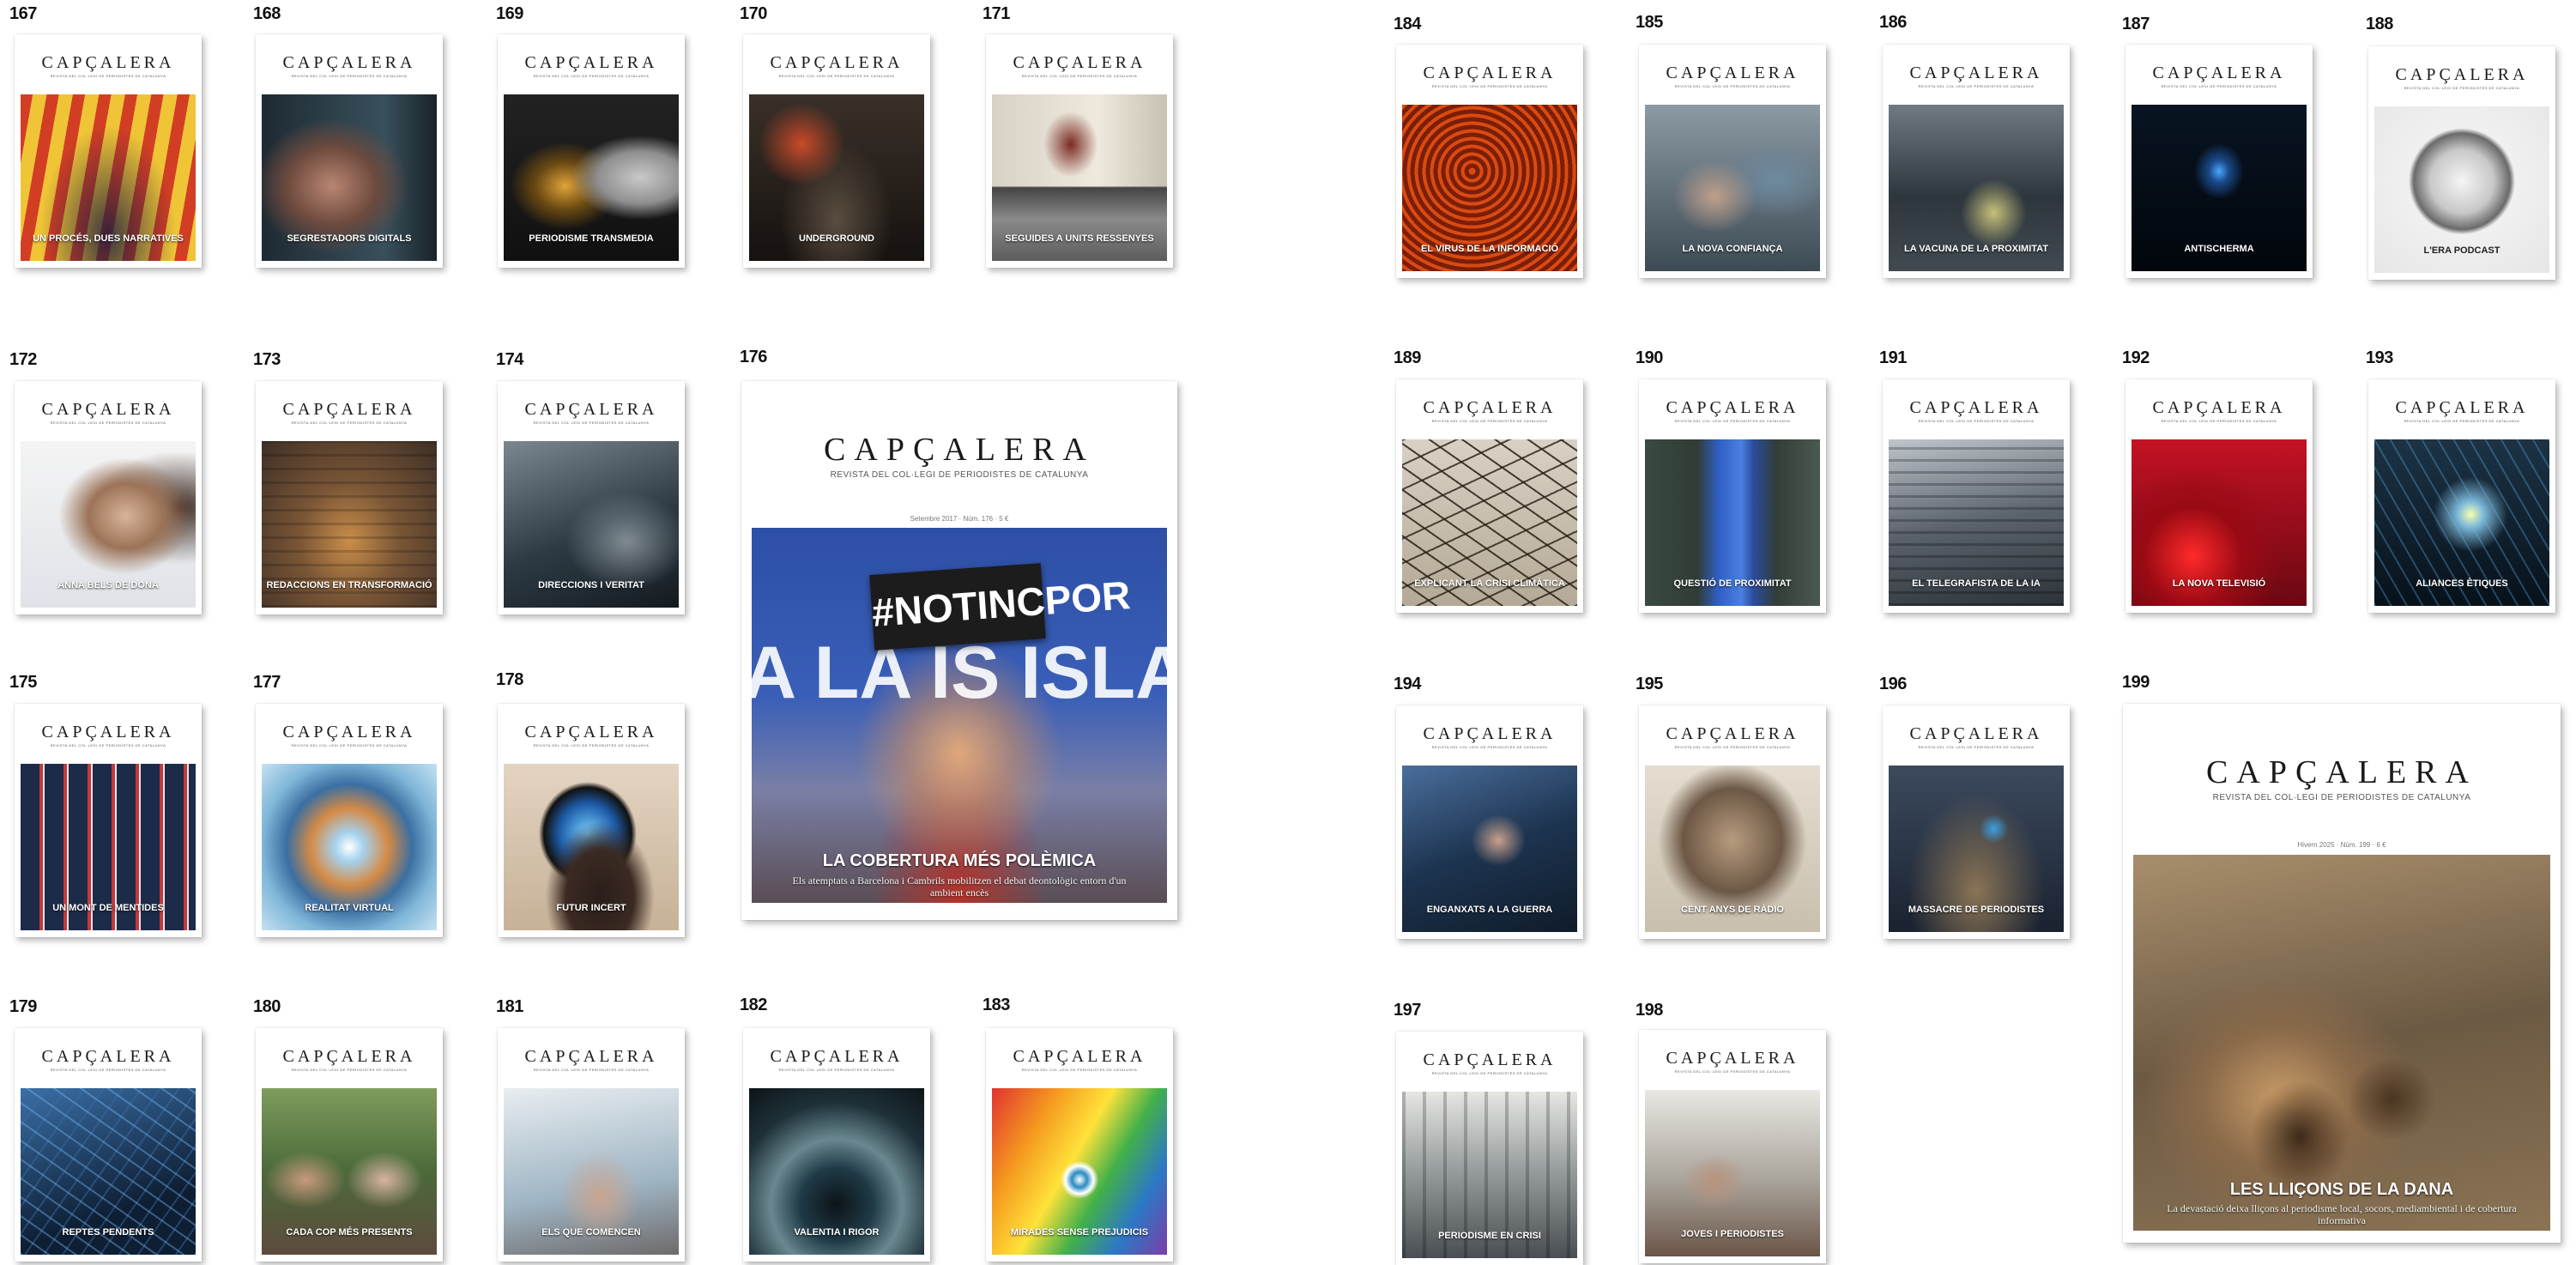  Describe the element at coordinates (960, 860) in the screenshot. I see `cover-headline: LA COBERTURA MÉS POLÈMICA` at that location.